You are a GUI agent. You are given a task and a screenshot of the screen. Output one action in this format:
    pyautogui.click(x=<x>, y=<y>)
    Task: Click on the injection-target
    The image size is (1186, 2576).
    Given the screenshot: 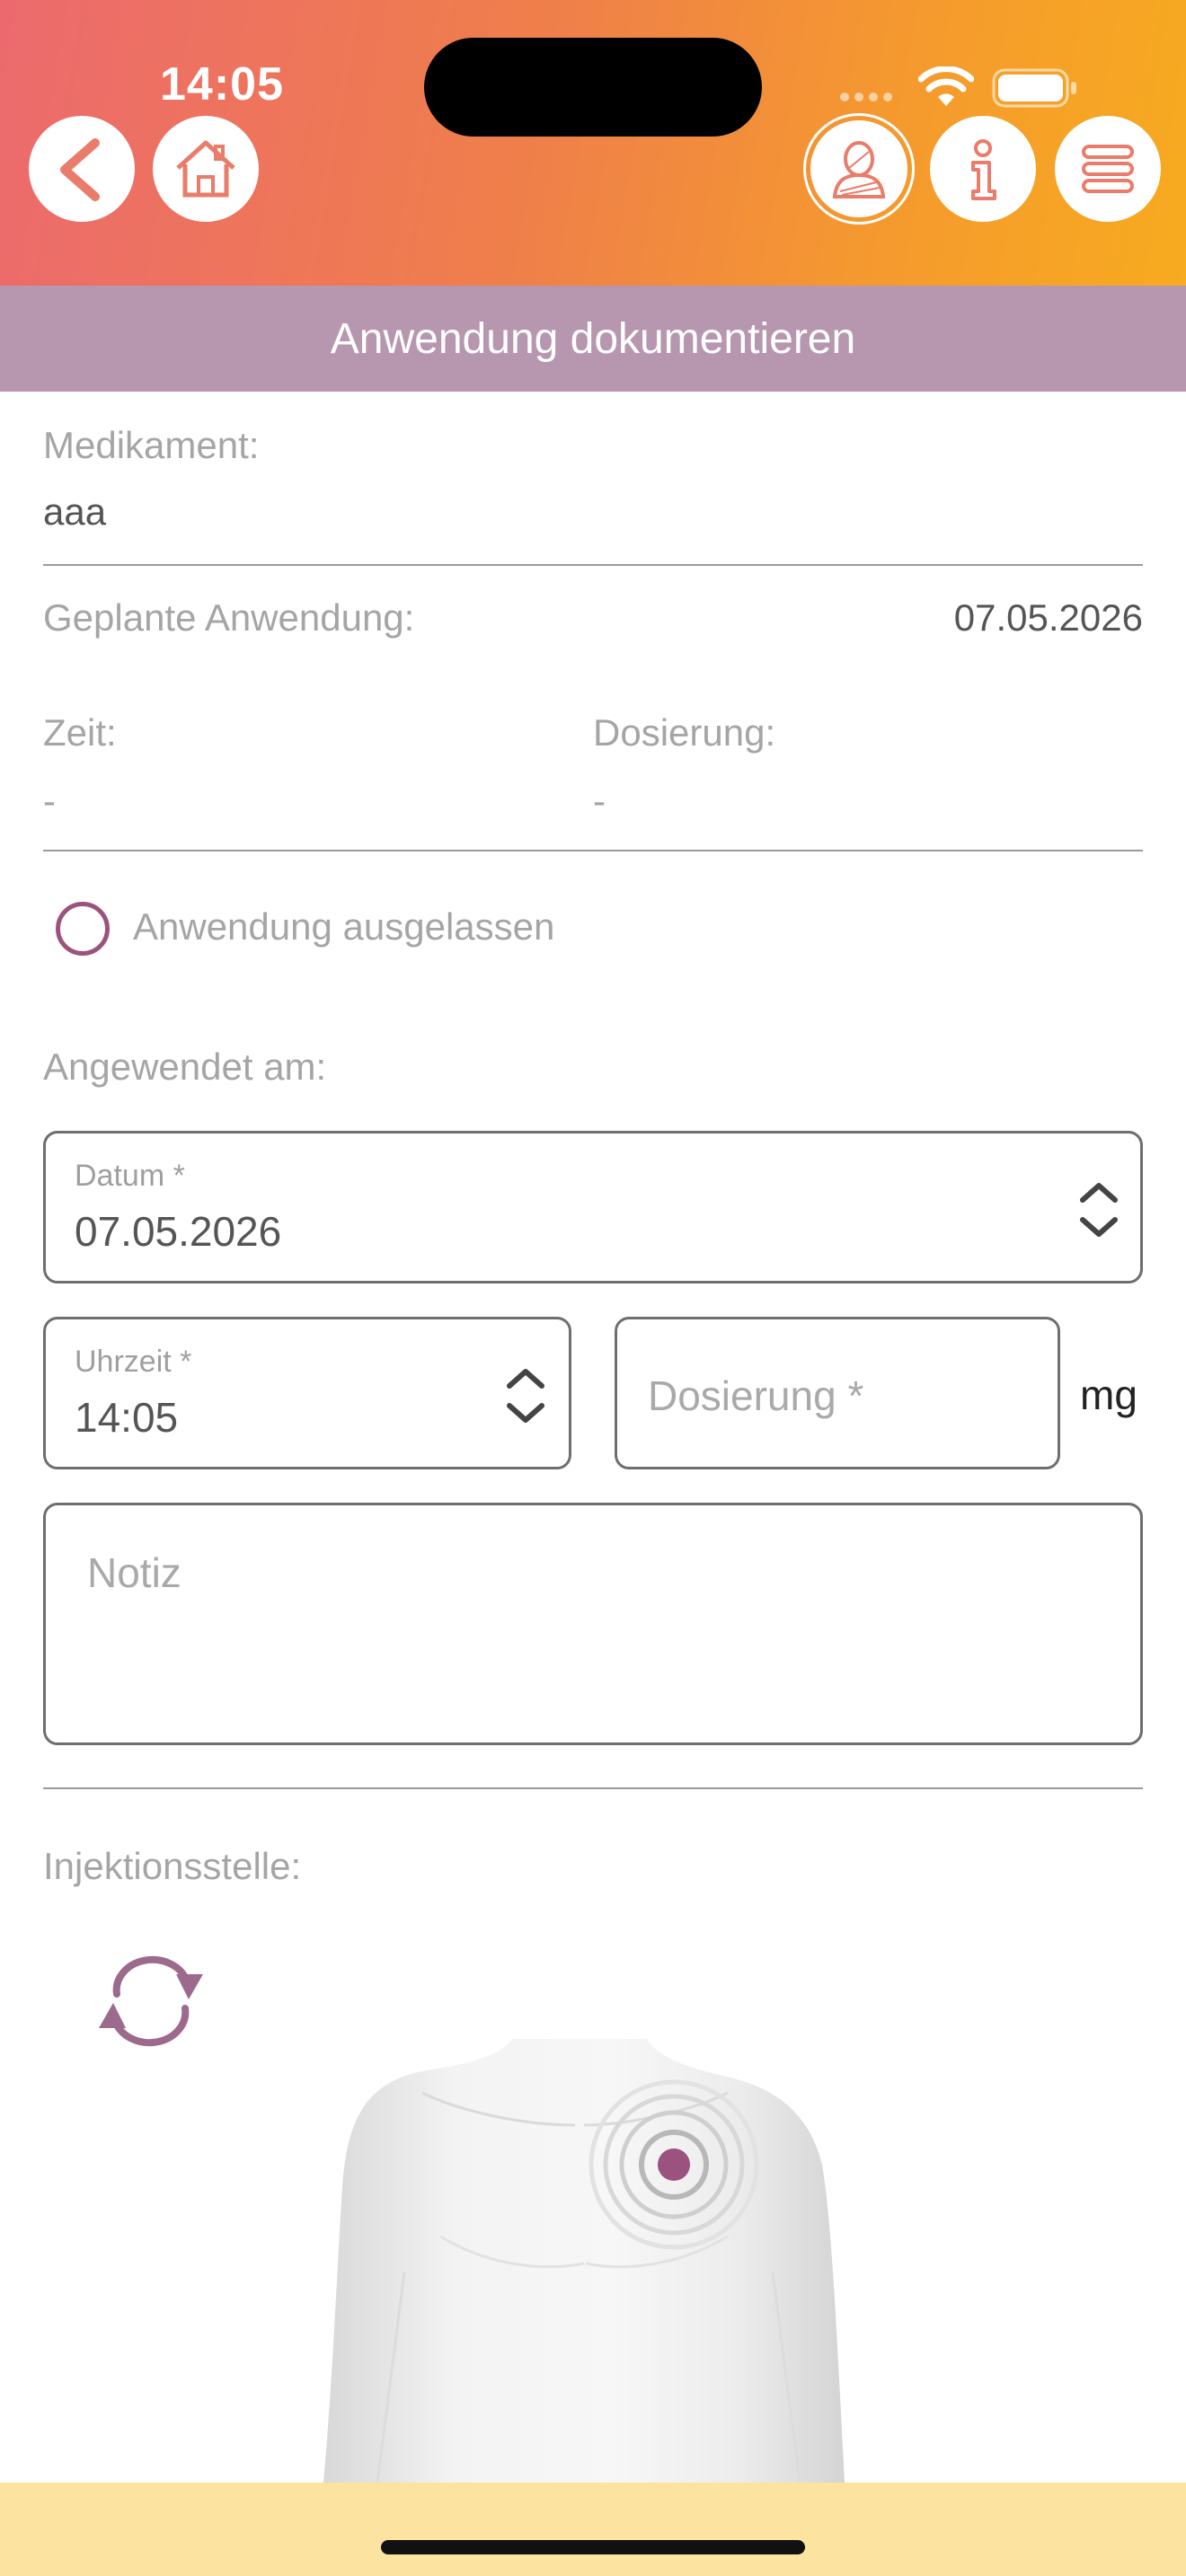 What is the action you would take?
    pyautogui.click(x=674, y=2167)
    